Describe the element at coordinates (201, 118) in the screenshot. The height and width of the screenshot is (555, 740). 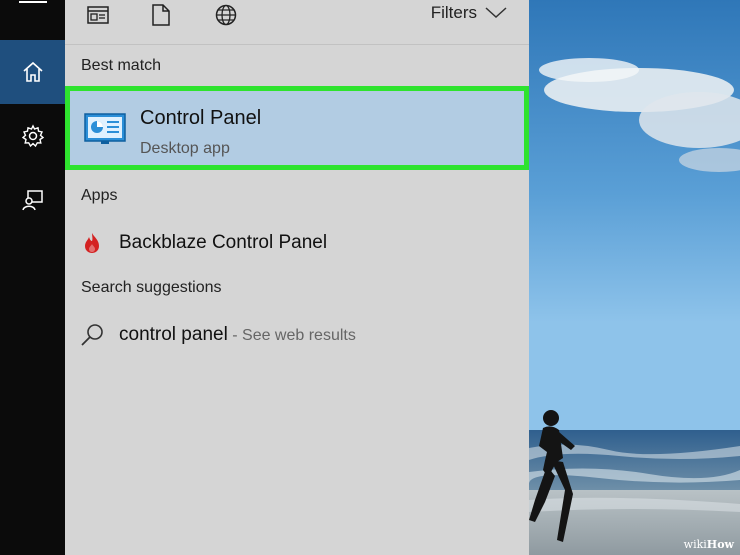
I see `best-match-title: Control Panel` at that location.